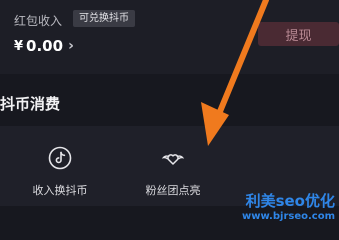  What do you see at coordinates (60, 190) in the screenshot?
I see `exchange-coins-label: 收入换抖币` at bounding box center [60, 190].